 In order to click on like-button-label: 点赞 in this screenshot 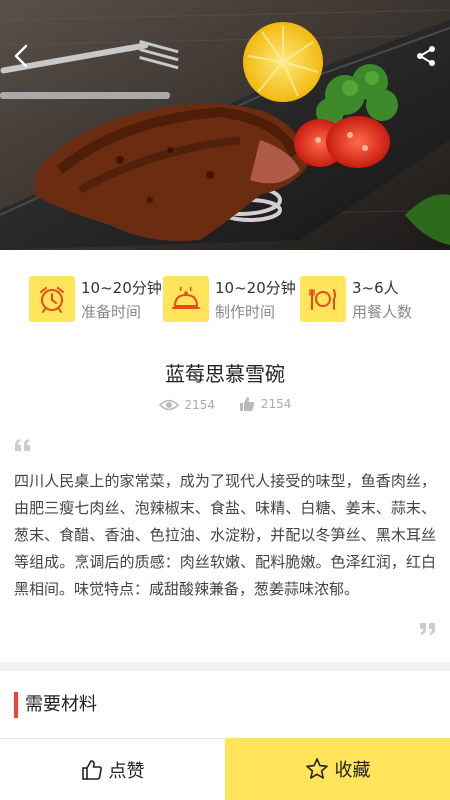, I will do `click(126, 771)`.